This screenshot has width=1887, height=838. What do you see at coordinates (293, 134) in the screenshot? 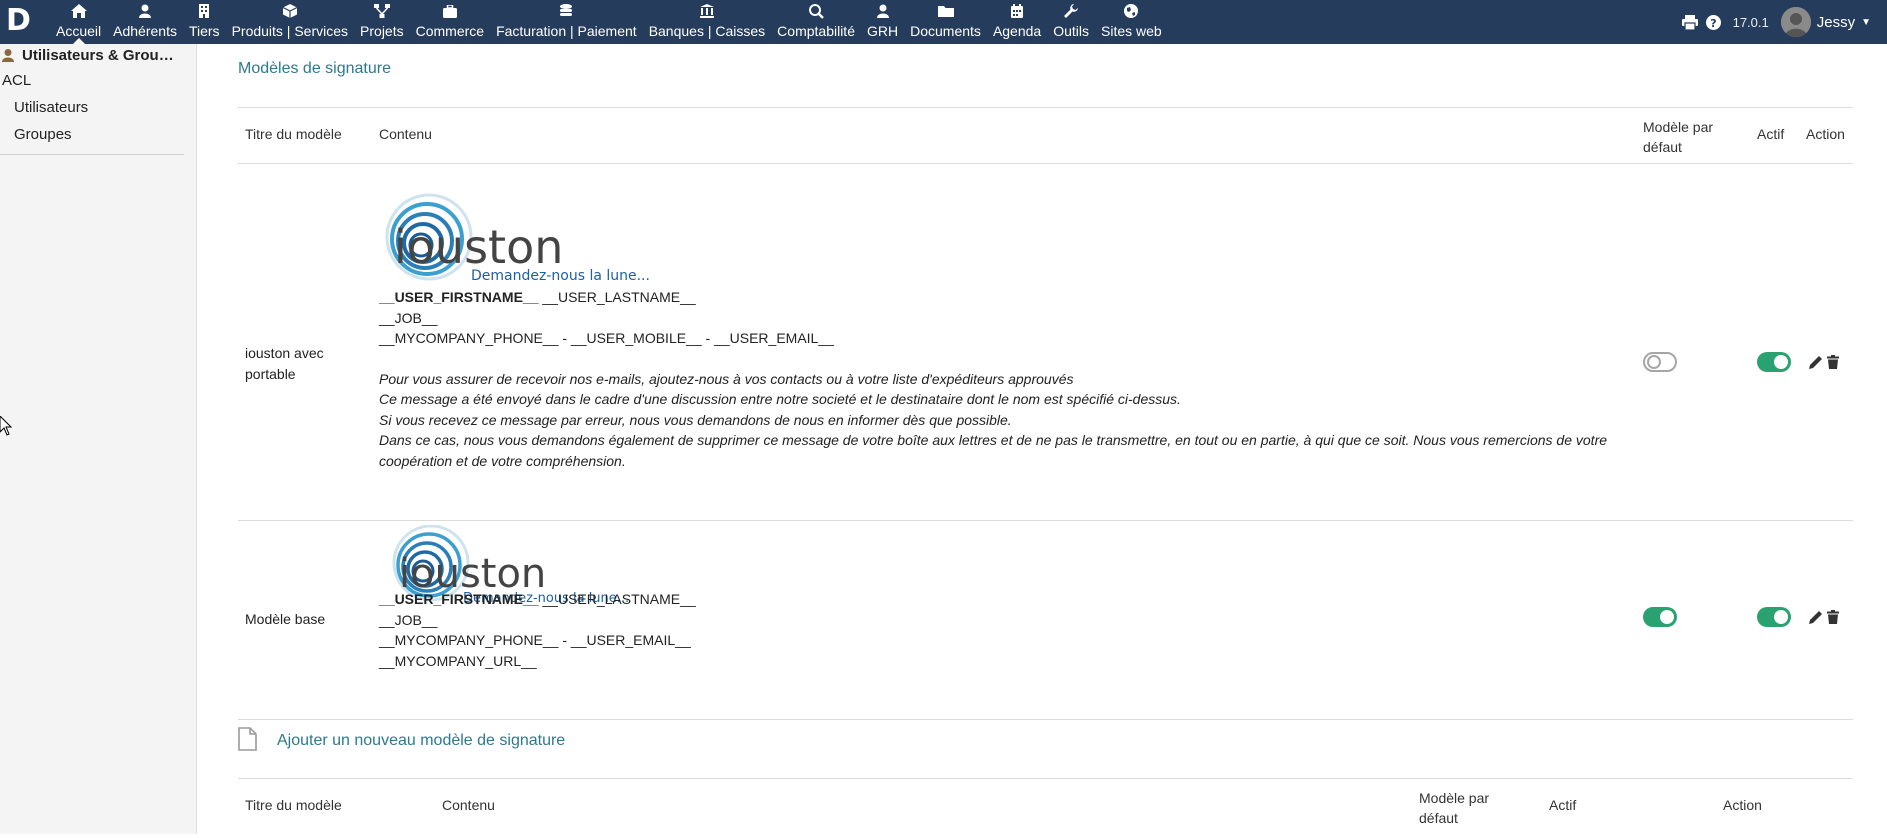
I see `col-header-title: Titre du modèle` at bounding box center [293, 134].